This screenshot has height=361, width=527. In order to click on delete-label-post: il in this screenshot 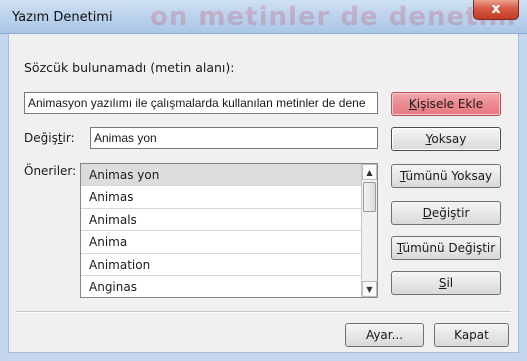, I will do `click(450, 283)`.